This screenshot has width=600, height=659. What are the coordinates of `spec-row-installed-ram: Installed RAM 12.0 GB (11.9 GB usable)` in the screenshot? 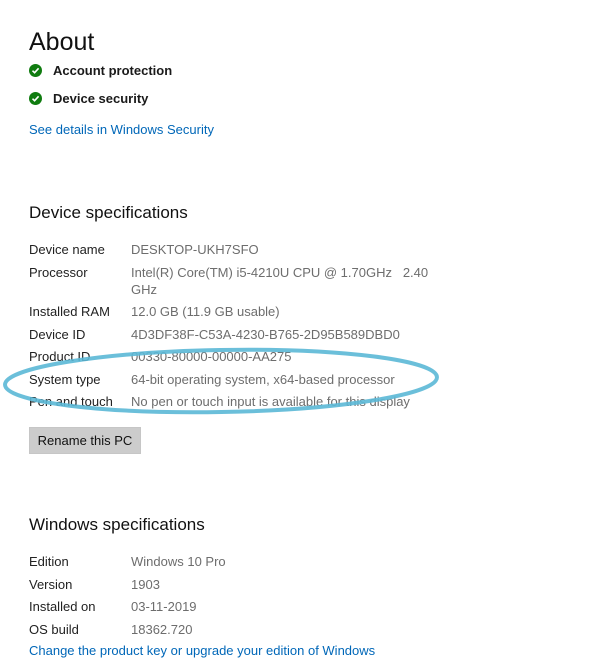 It's located at (229, 311).